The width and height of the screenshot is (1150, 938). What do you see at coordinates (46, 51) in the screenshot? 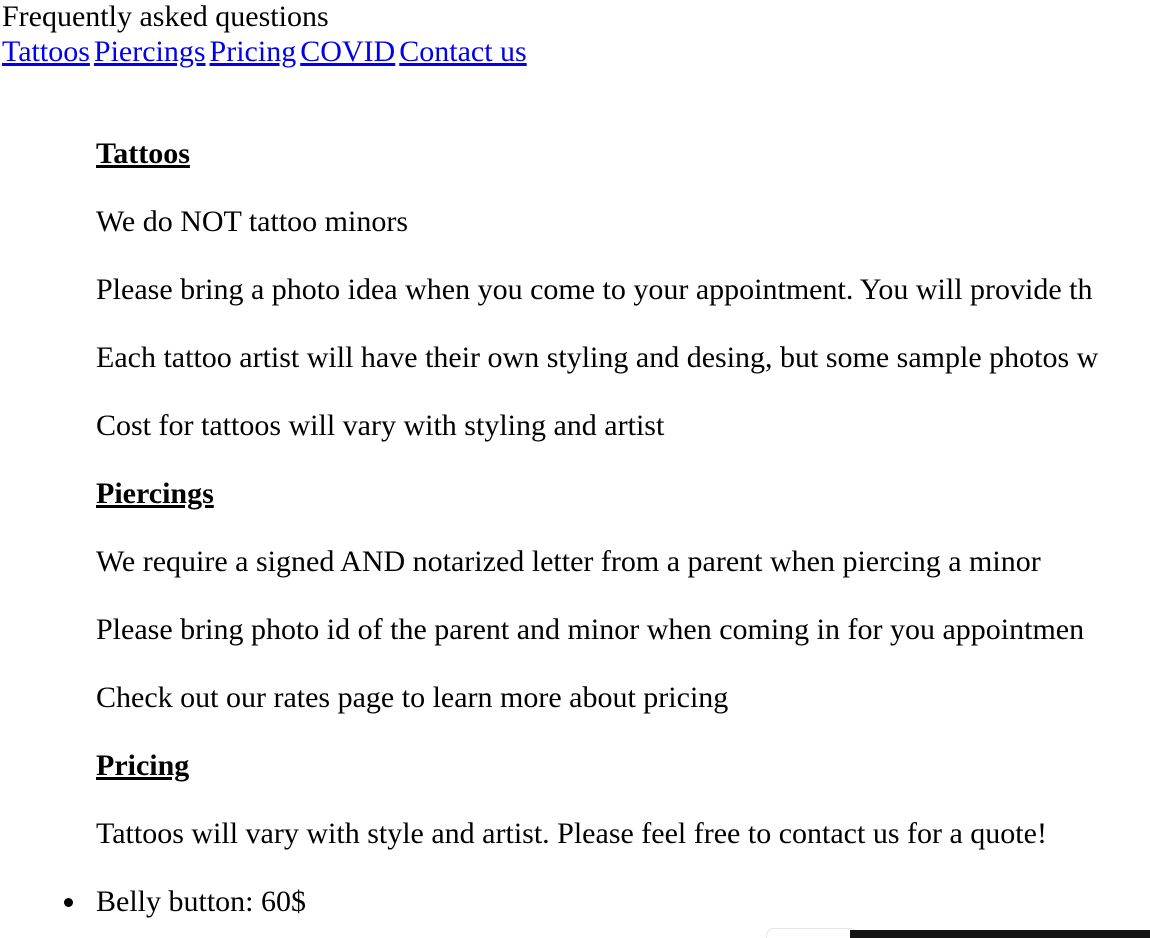
I see `nav-link-tattoos: Tattoos` at bounding box center [46, 51].